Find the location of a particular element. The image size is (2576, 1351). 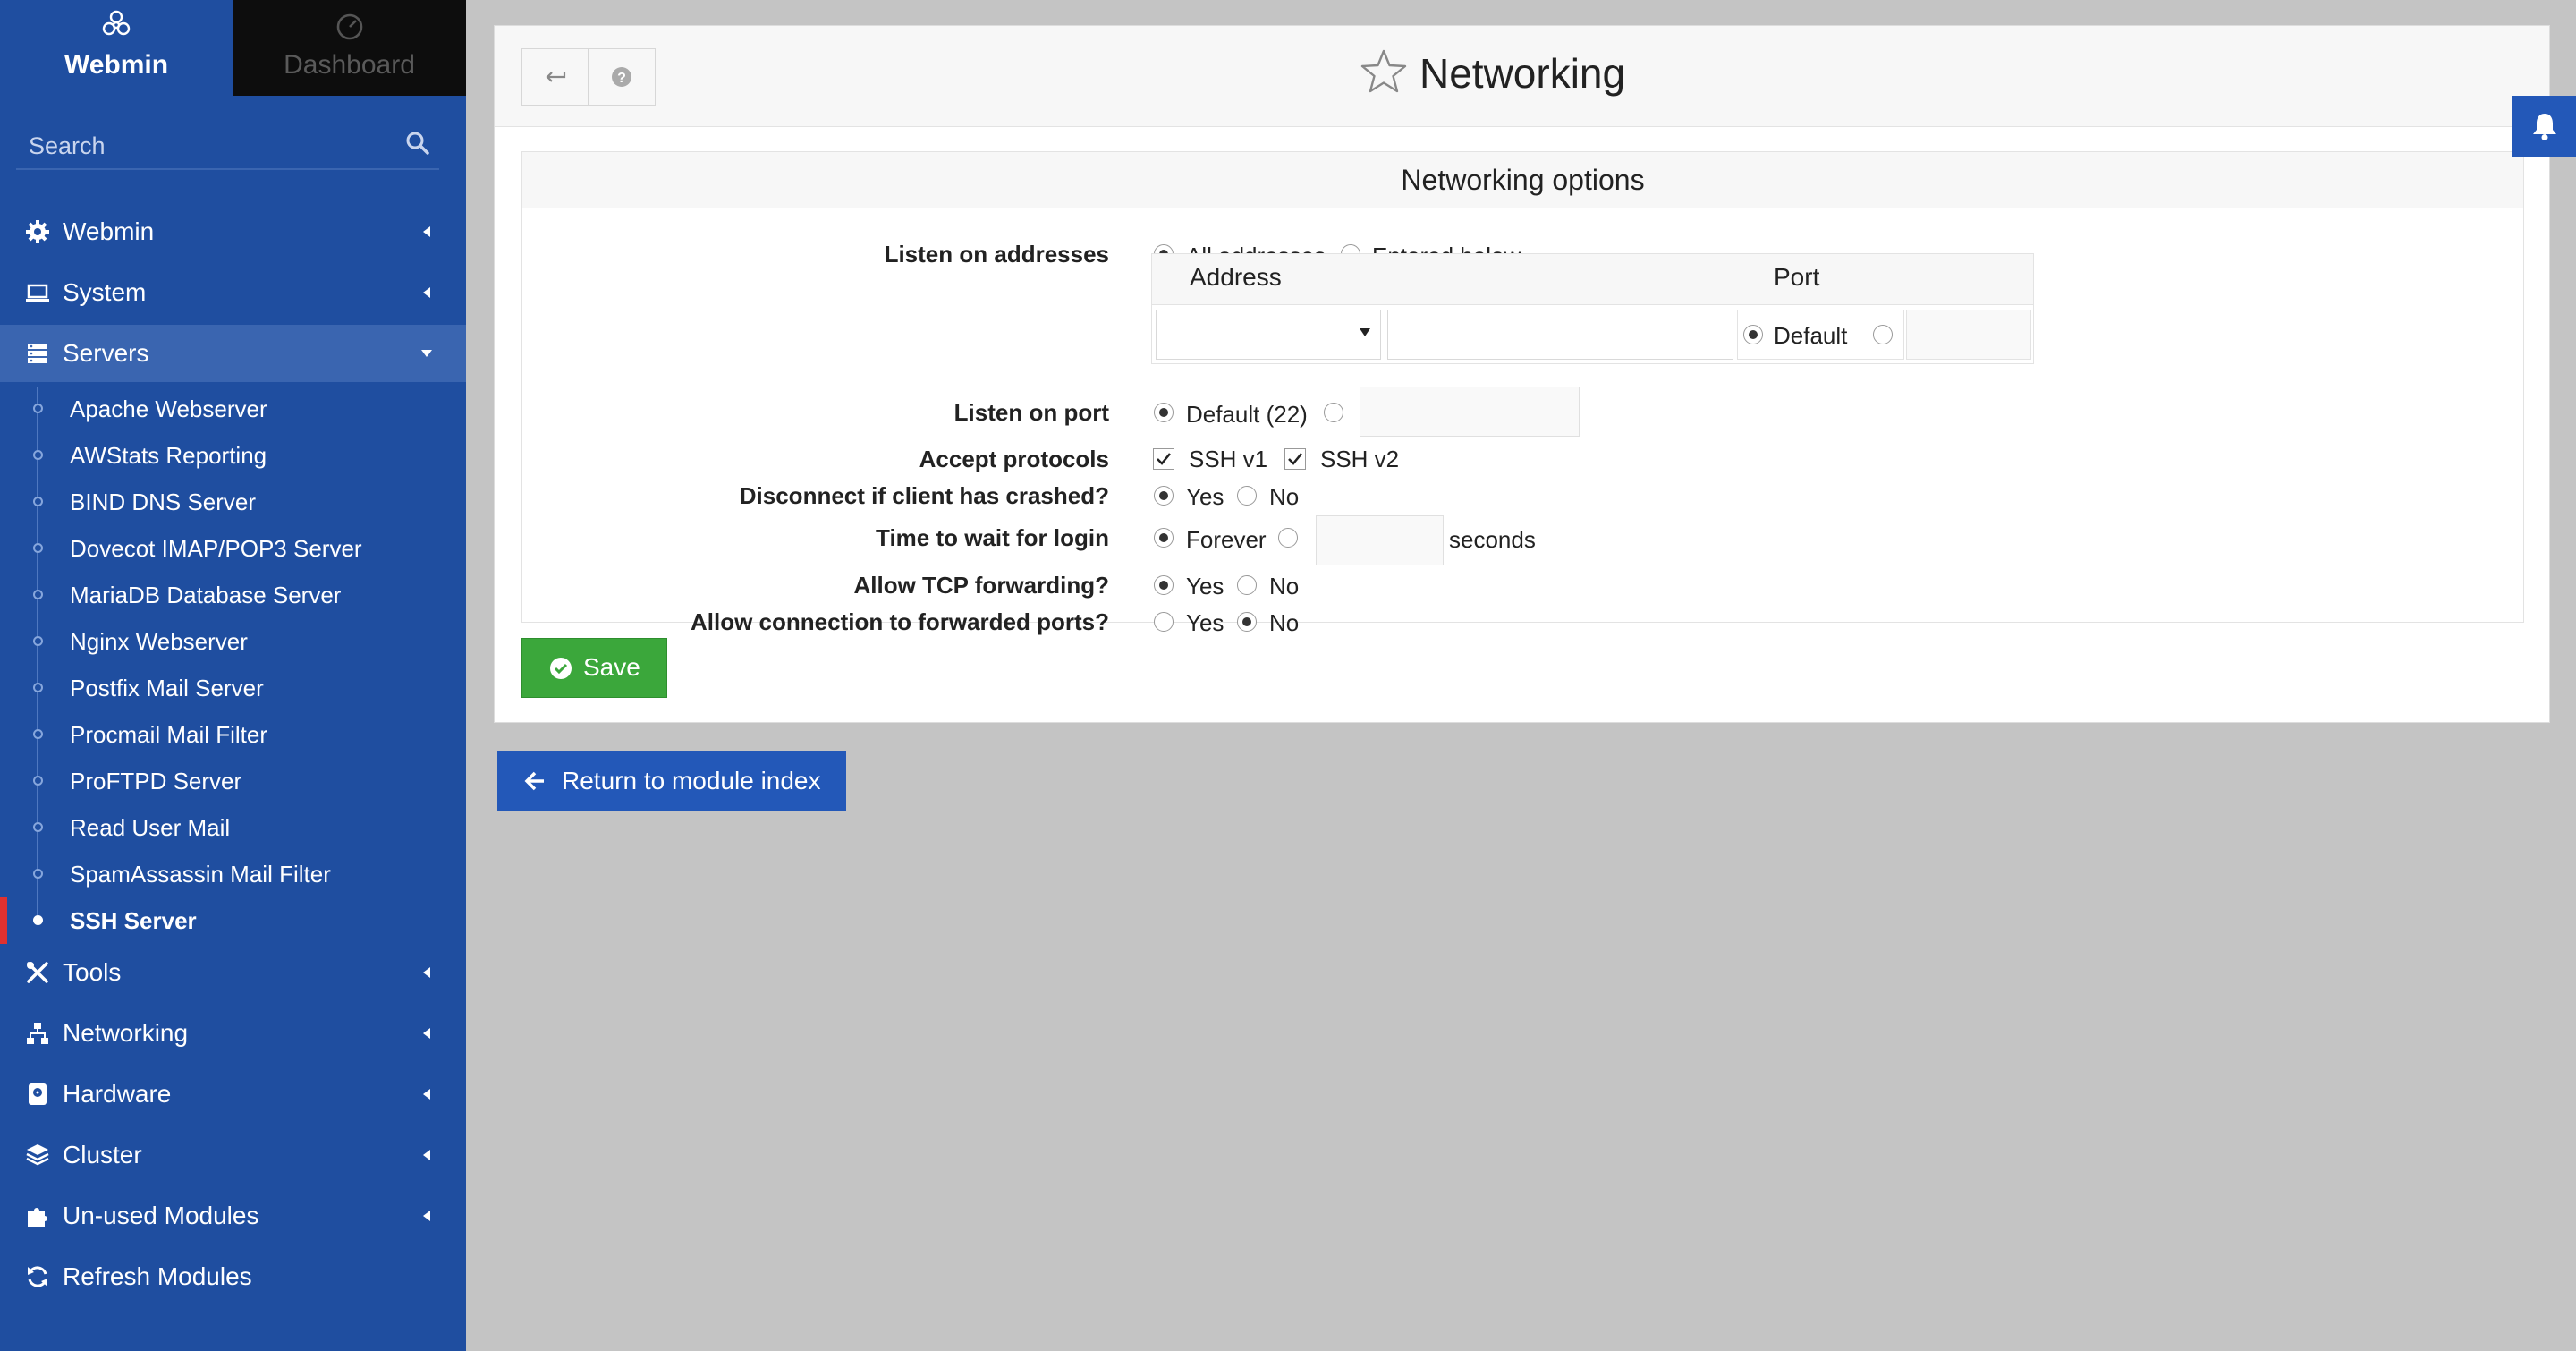

sidebar-subitem: Dovecot IMAP/POP3 Server is located at coordinates (233, 547).